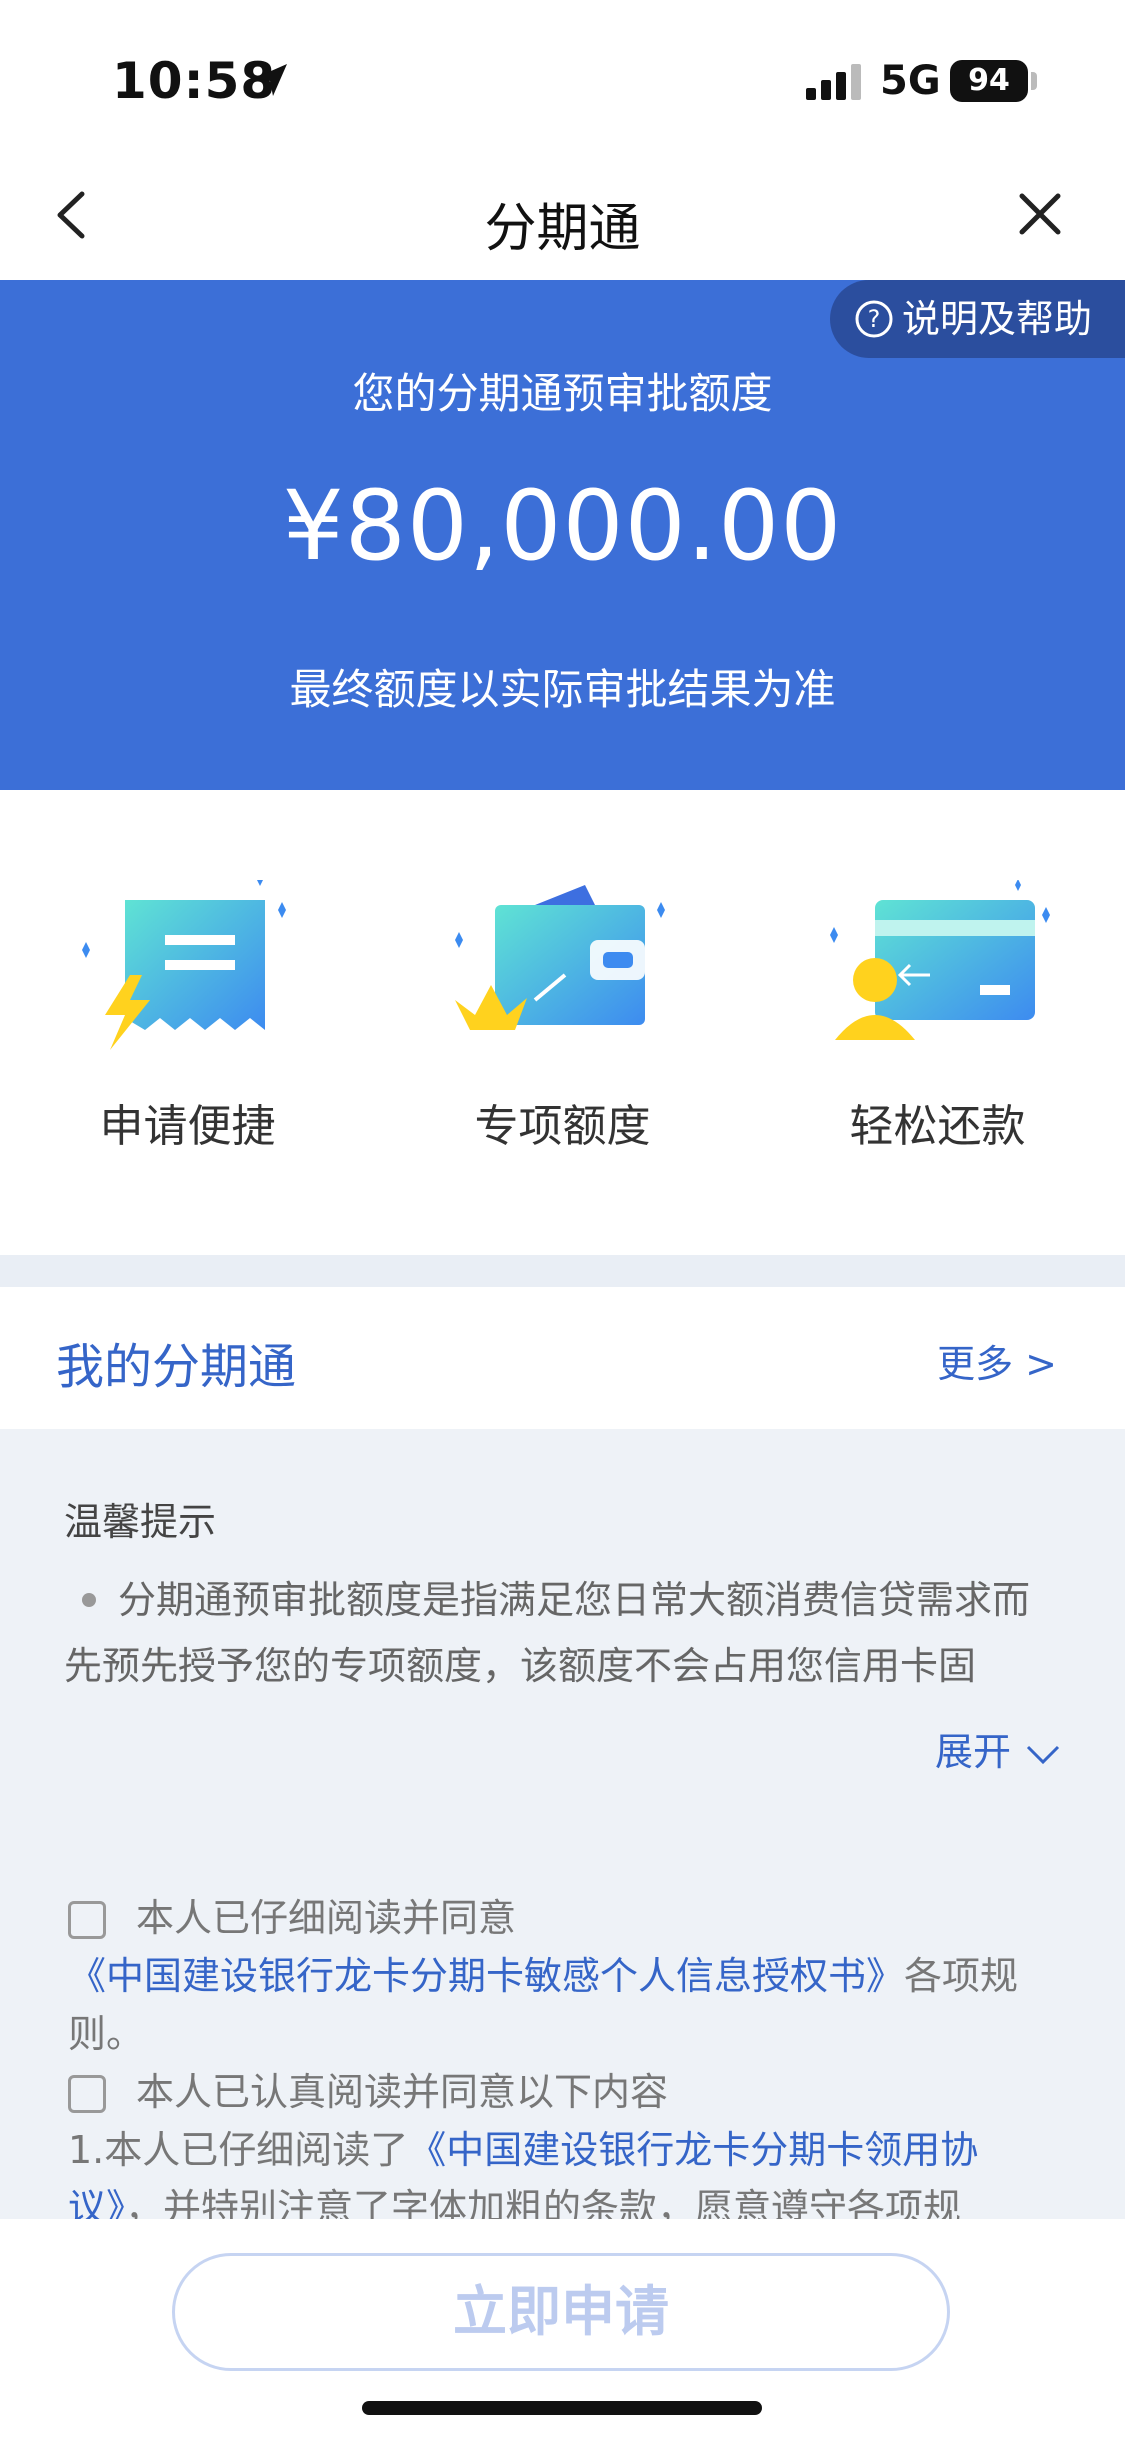  What do you see at coordinates (562, 229) in the screenshot?
I see `page-title: 分期通` at bounding box center [562, 229].